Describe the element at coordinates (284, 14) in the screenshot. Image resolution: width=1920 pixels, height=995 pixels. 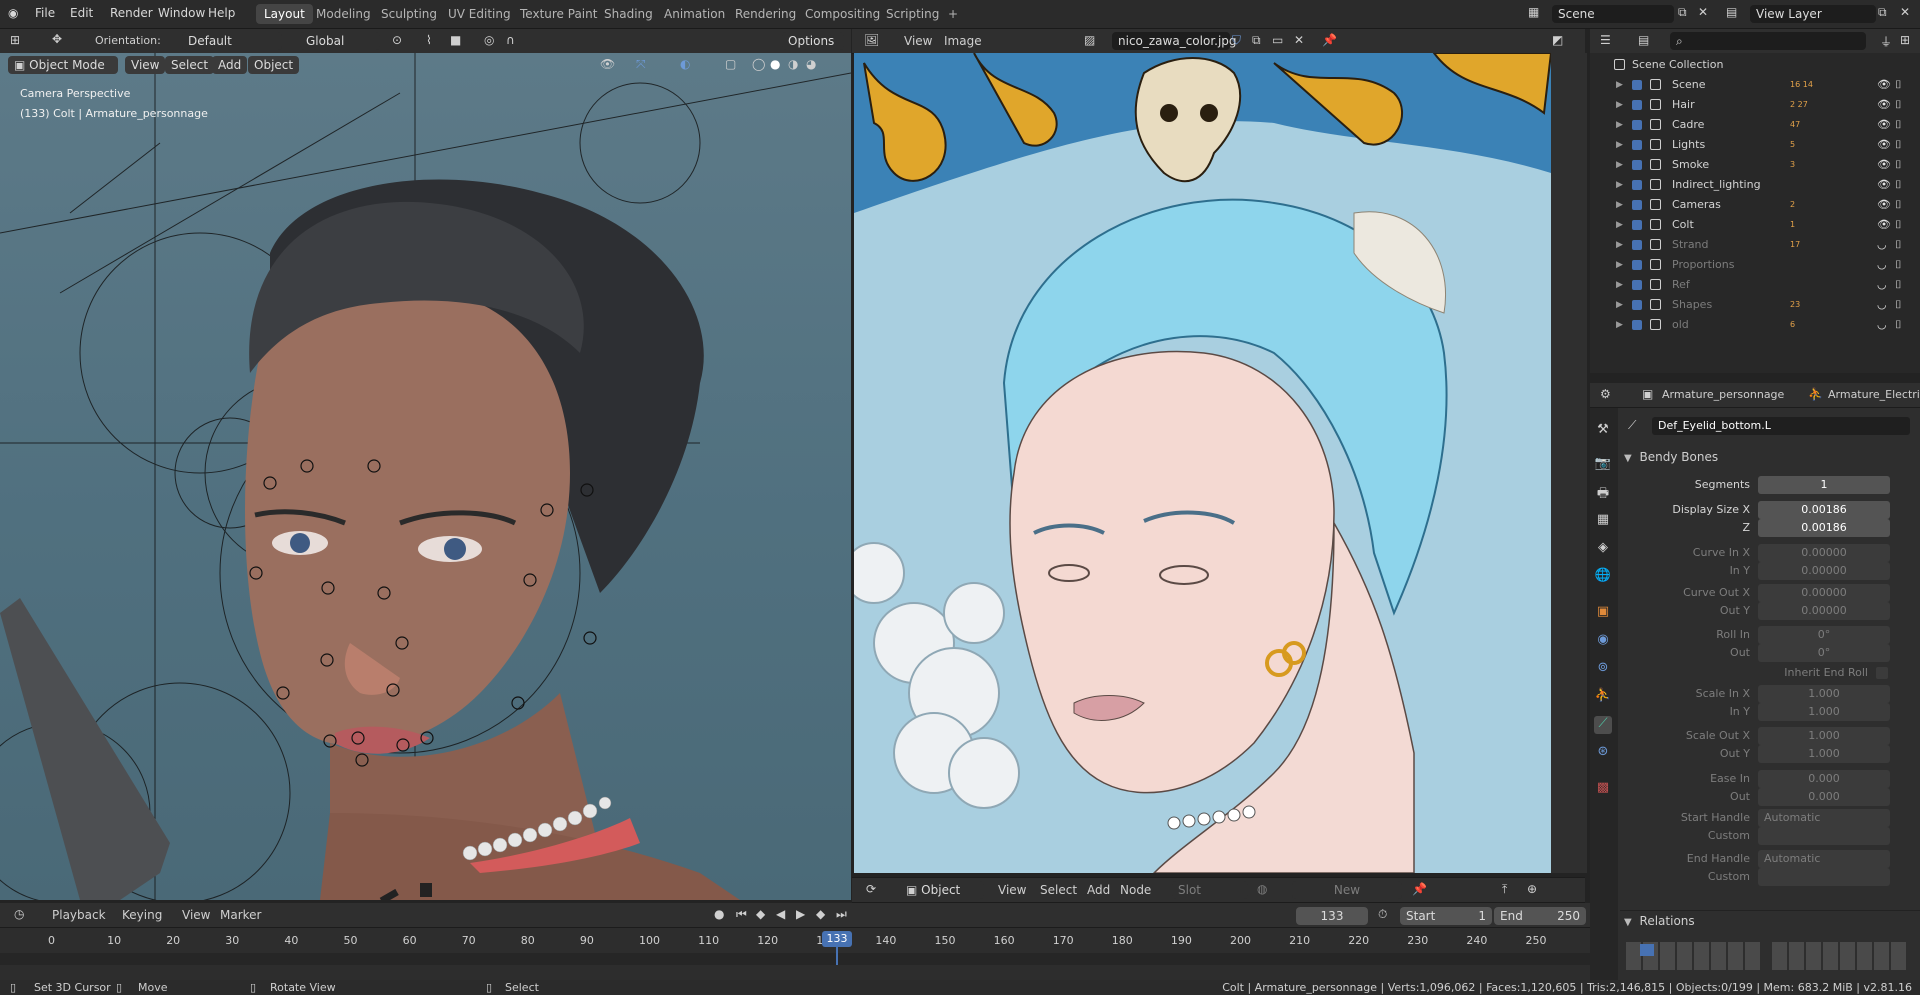
I see `tab-layout: Layout` at that location.